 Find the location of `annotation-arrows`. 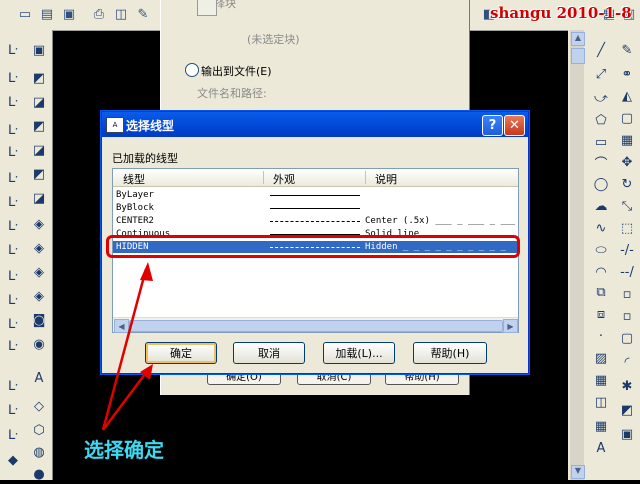

annotation-arrows is located at coordinates (127, 346).